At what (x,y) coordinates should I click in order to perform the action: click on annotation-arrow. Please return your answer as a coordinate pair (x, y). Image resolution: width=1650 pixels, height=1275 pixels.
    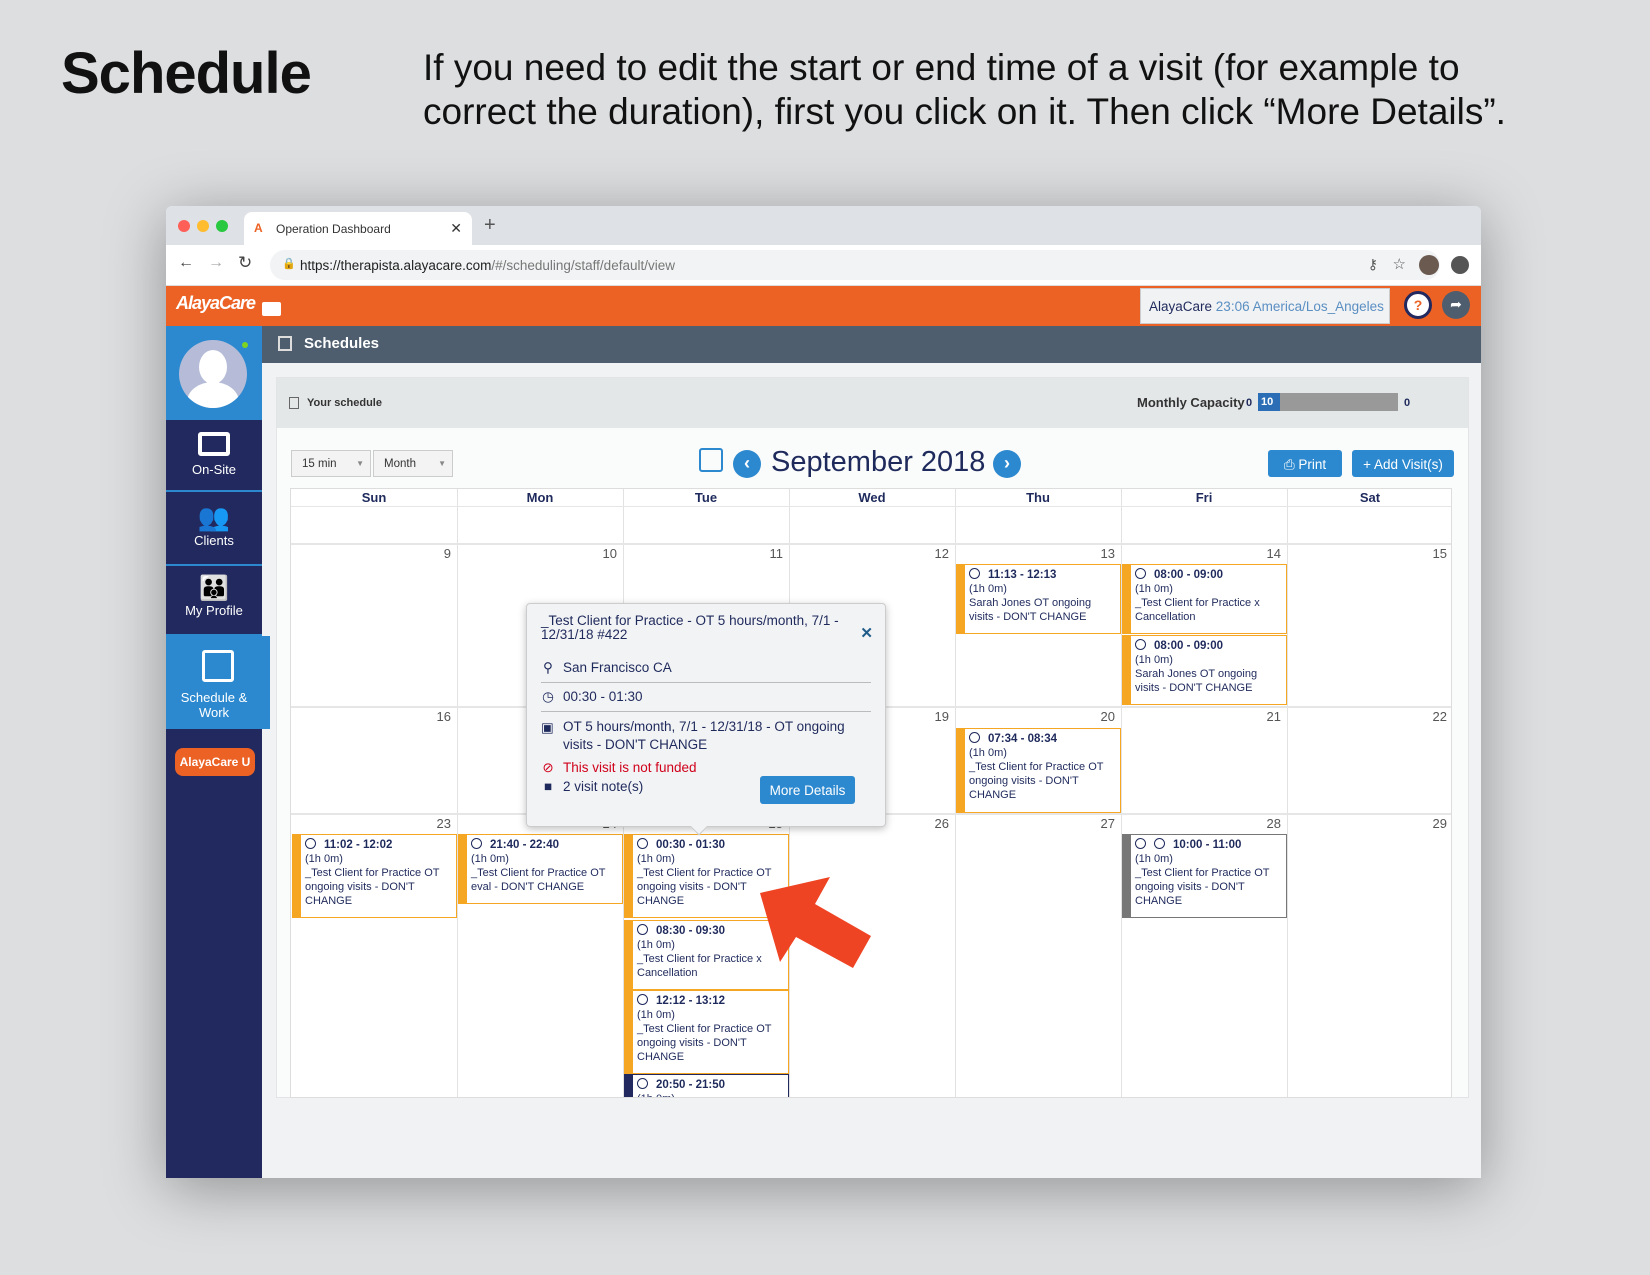
    Looking at the image, I should click on (815, 922).